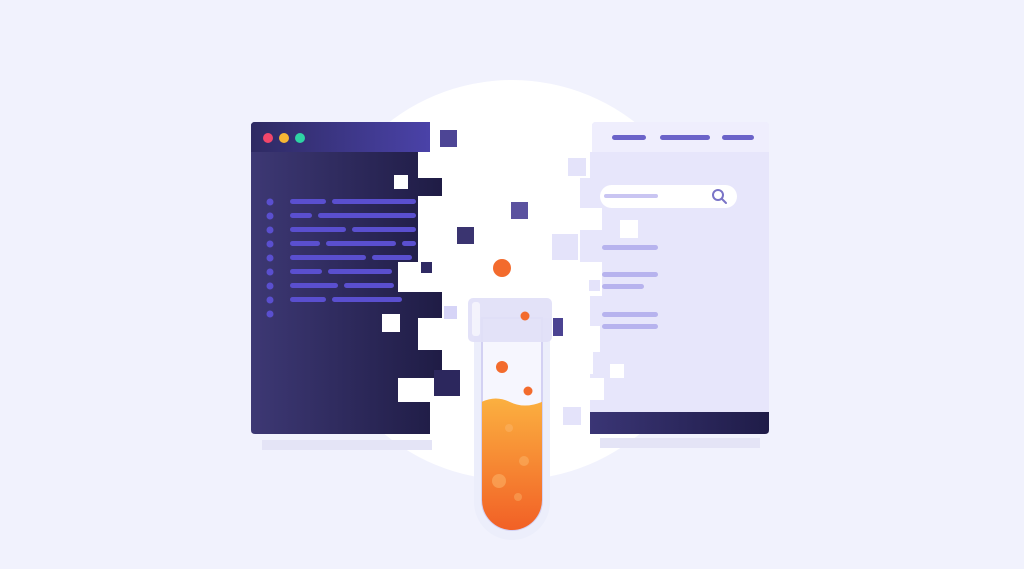  I want to click on tube-cap-highlight, so click(476, 319).